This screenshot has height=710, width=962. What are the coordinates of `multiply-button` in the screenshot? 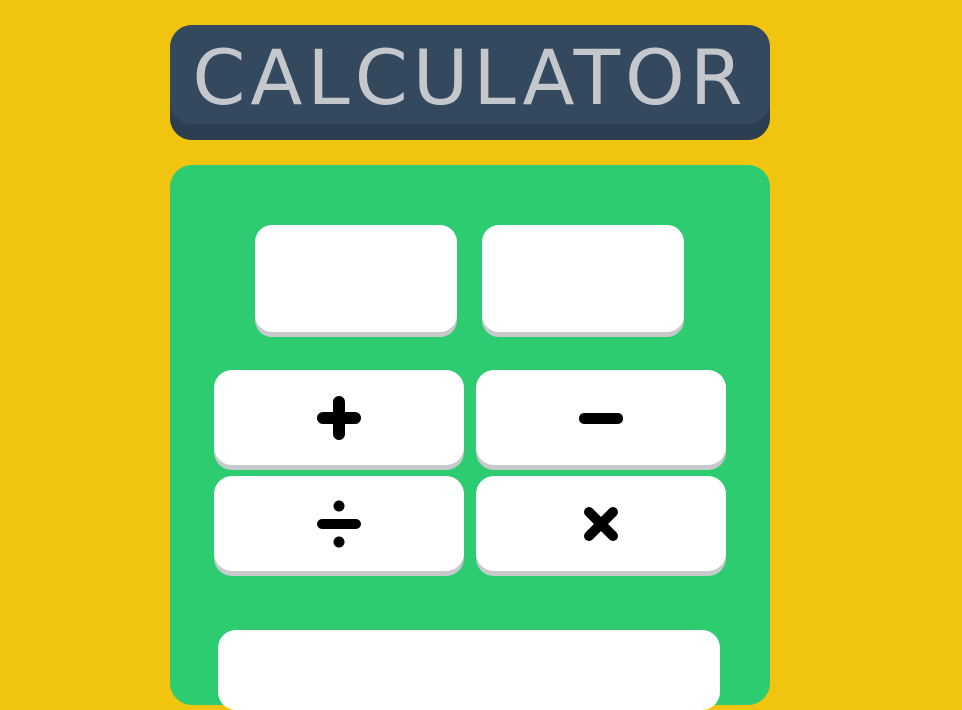 It's located at (601, 523).